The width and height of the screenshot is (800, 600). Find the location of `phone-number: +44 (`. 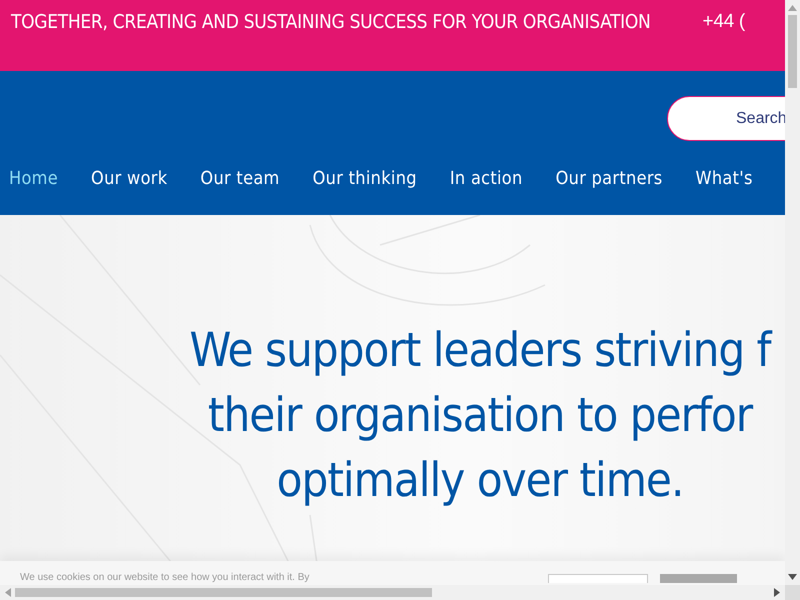

phone-number: +44 ( is located at coordinates (723, 22).